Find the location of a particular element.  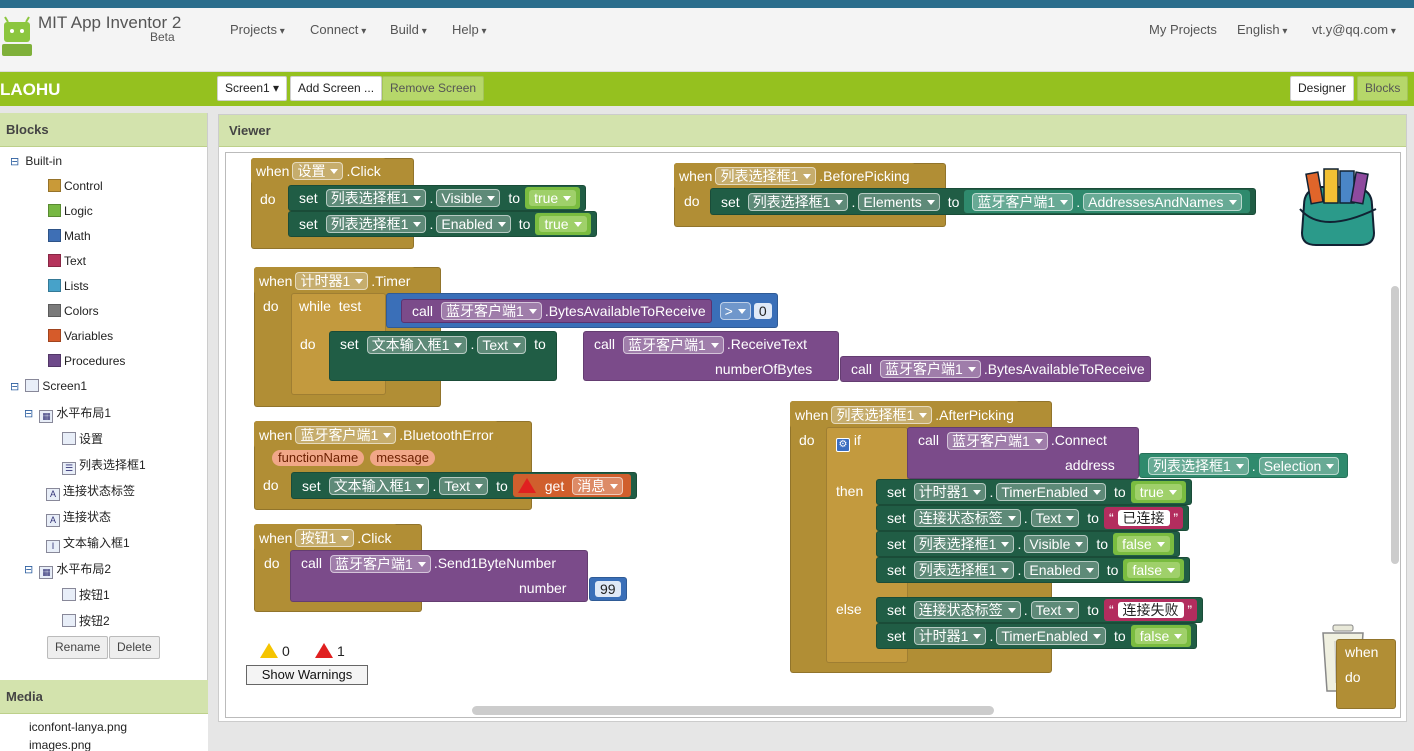

text-block: “ 连接失败 ” is located at coordinates (1150, 610).